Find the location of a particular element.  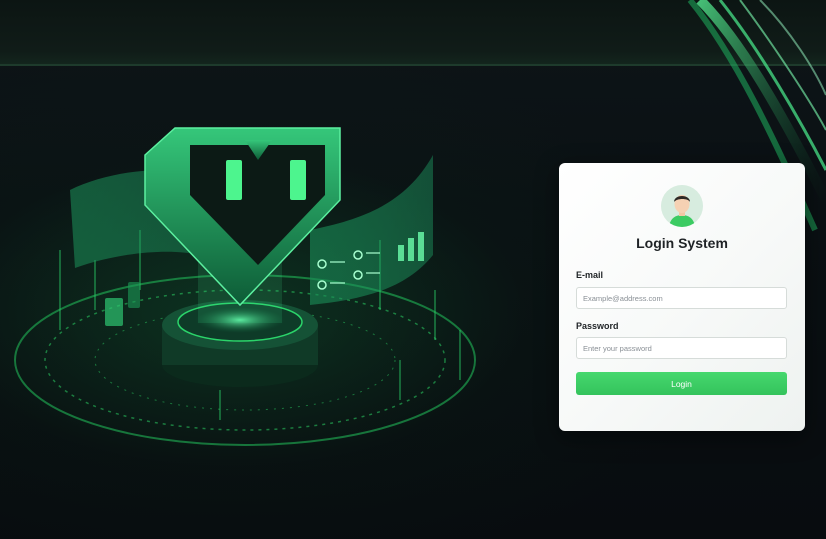

login-button: Login is located at coordinates (681, 383).